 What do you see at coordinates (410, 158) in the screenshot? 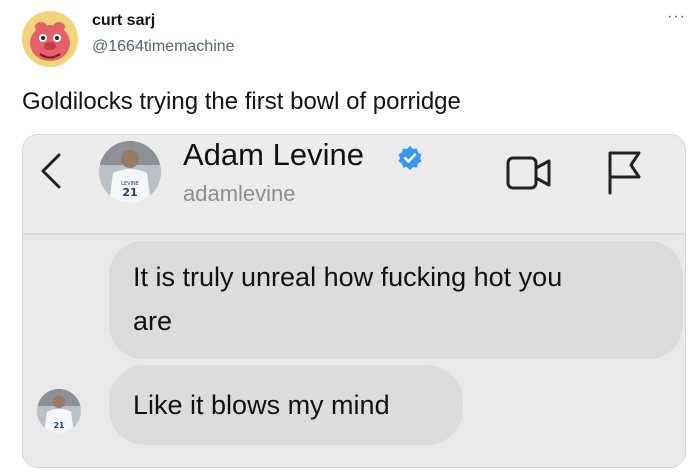
I see `verified-badge-icon` at bounding box center [410, 158].